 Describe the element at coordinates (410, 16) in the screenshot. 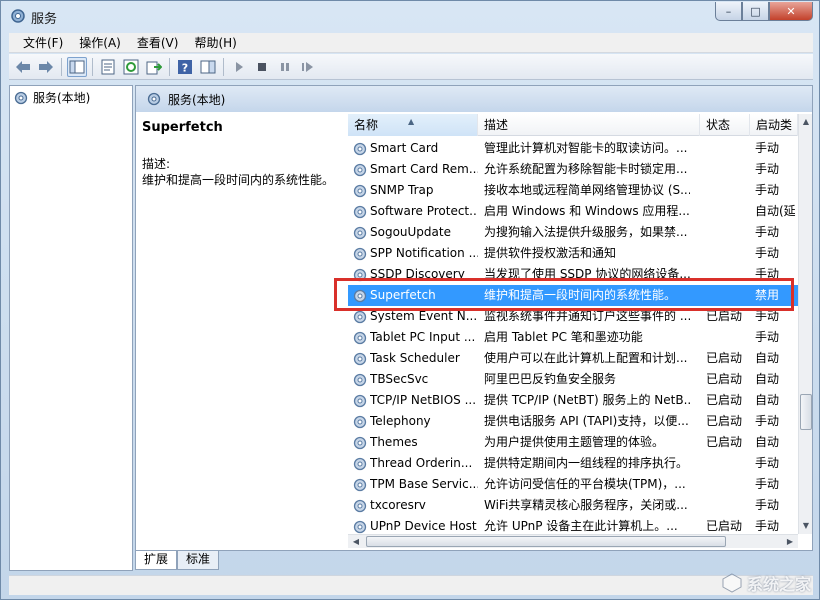

I see `title-bar: 服务 – □ ✕` at that location.